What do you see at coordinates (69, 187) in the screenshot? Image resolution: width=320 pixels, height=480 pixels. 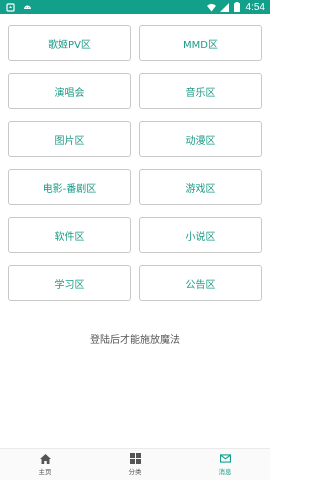 I see `category-button: 电影-番剧区` at bounding box center [69, 187].